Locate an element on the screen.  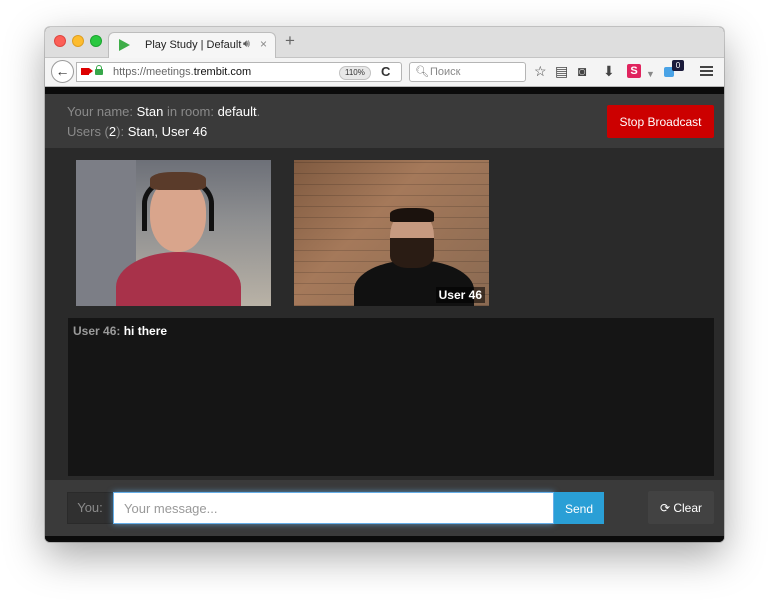
chat-message: User 46: hi there is located at coordinates (120, 331).